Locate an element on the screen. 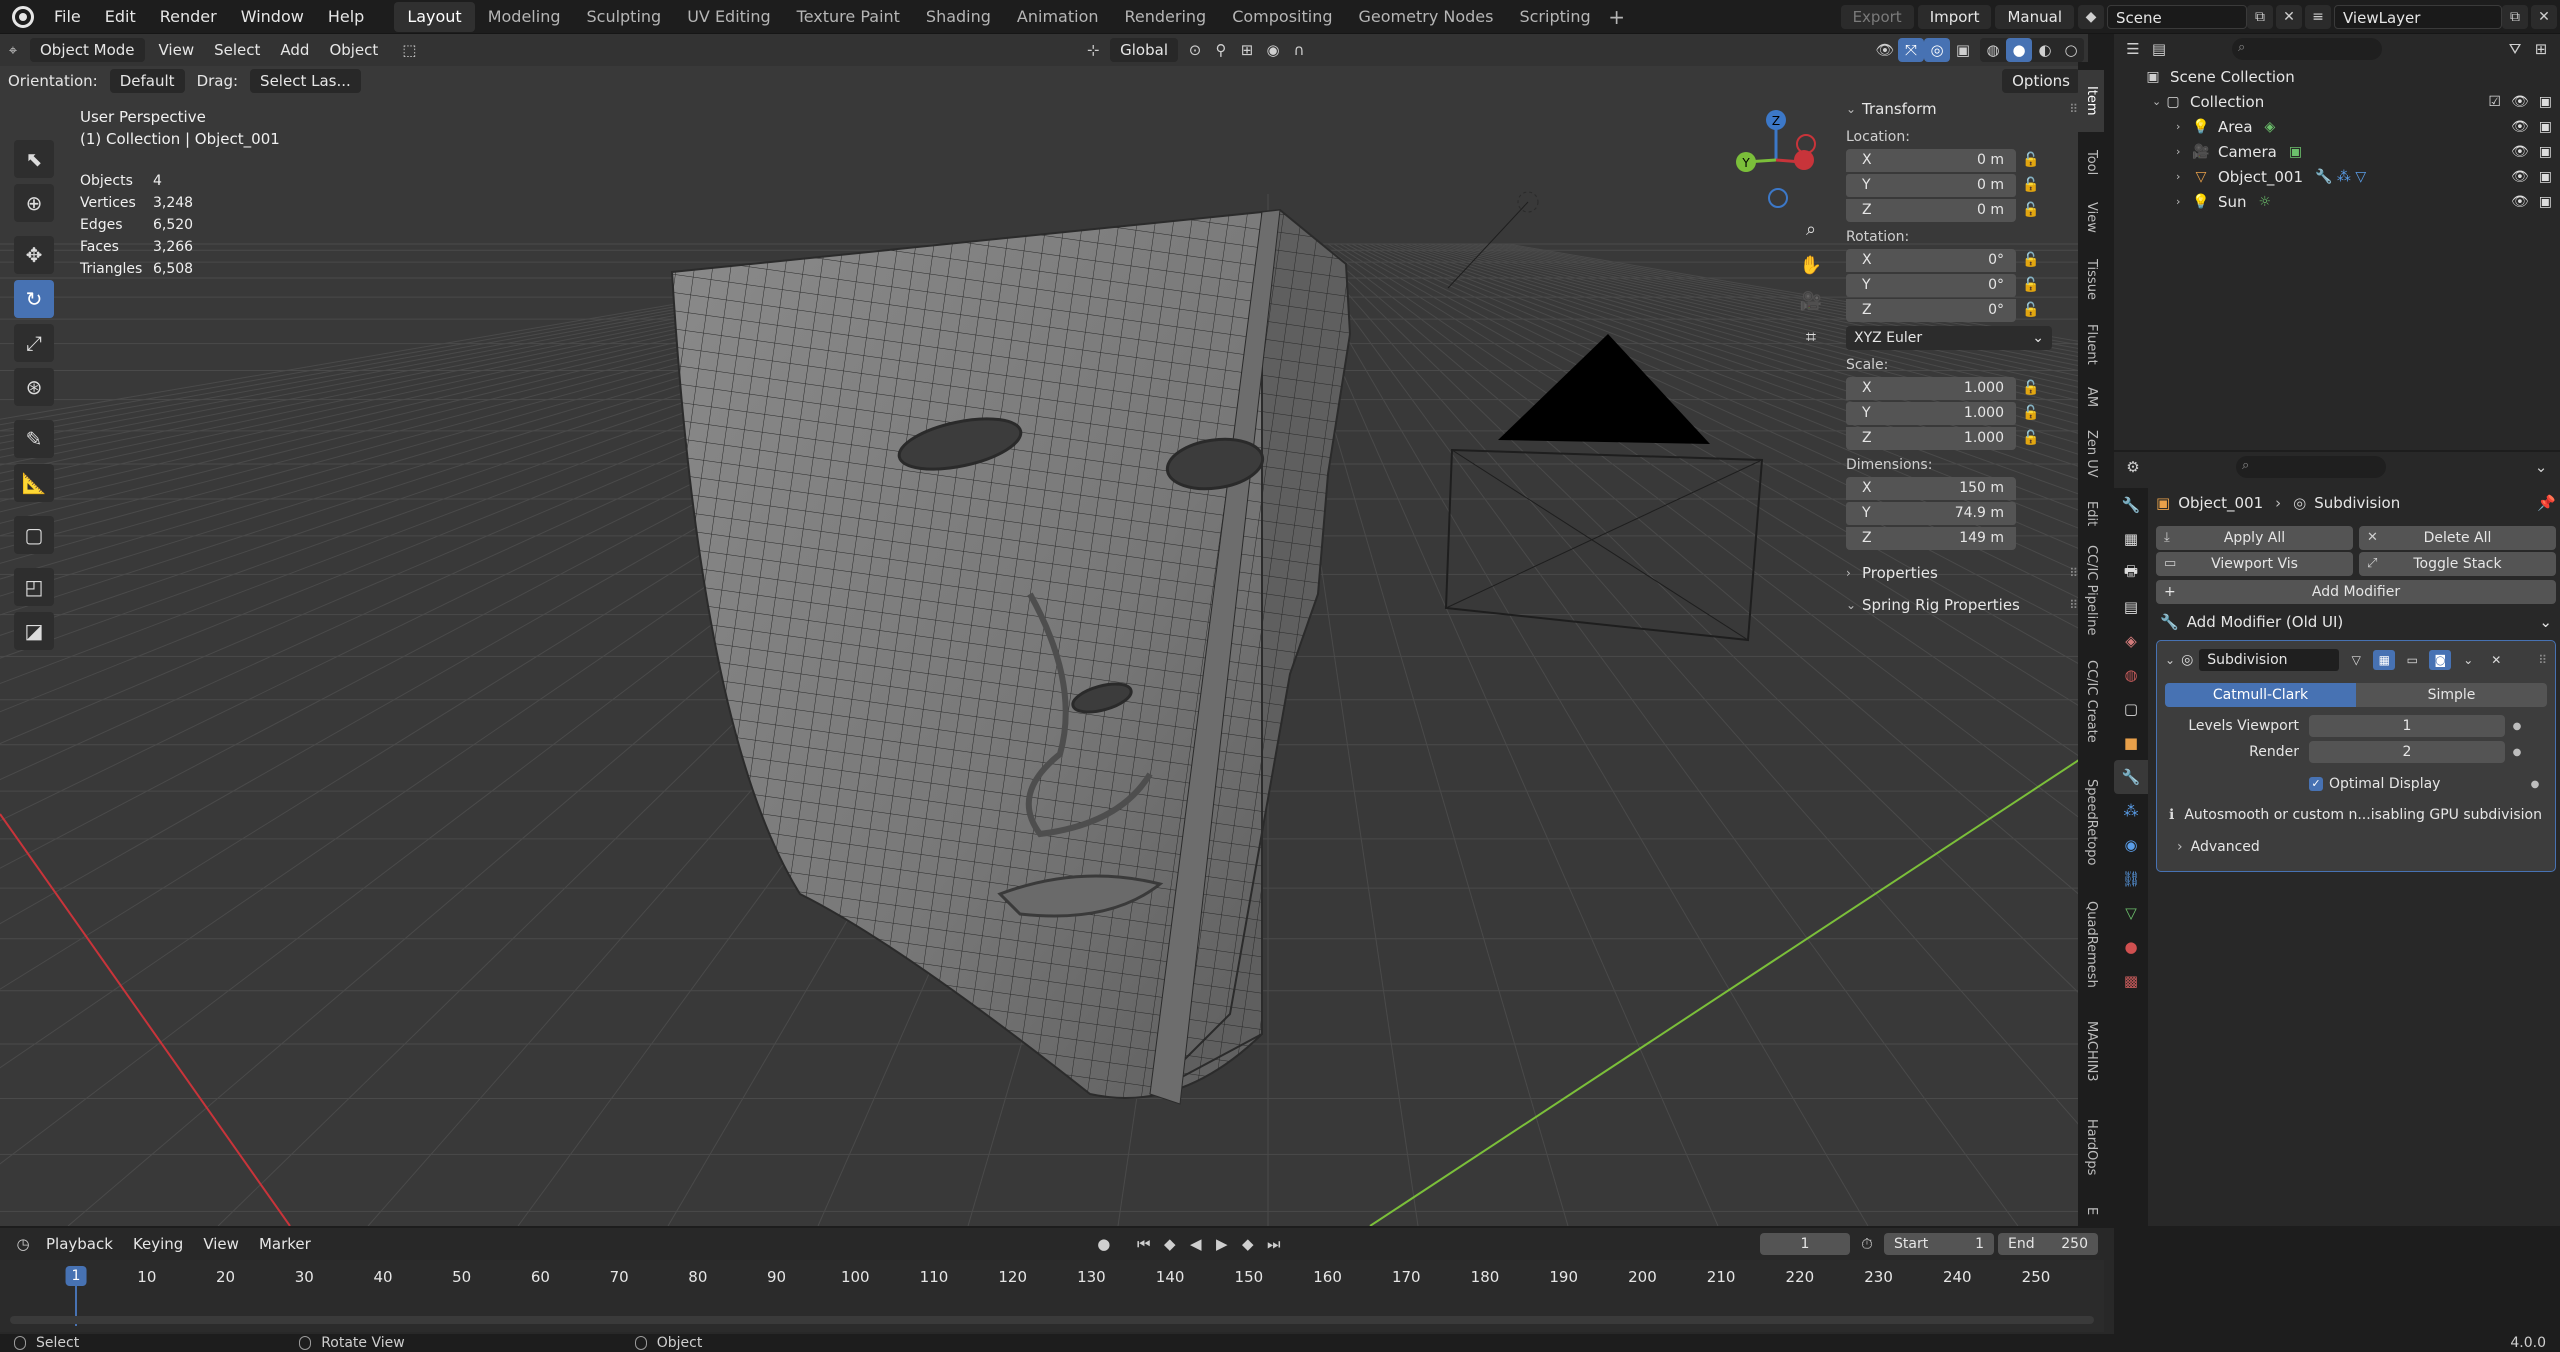 The width and height of the screenshot is (2560, 1352). tab-rendering: Rendering is located at coordinates (1166, 17).